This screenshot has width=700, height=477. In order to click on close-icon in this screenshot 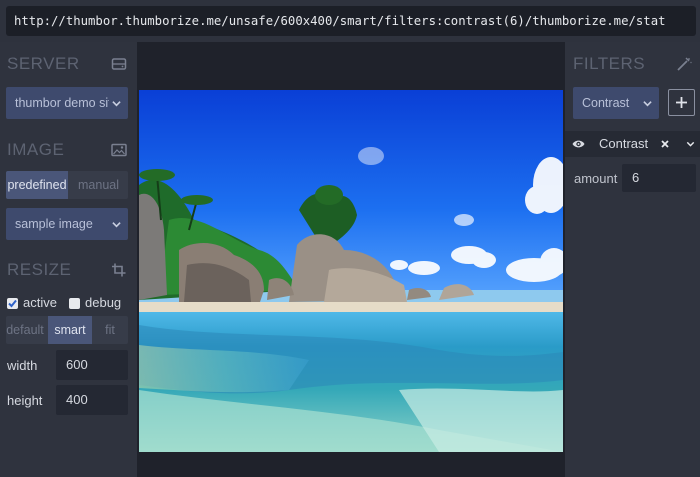, I will do `click(665, 144)`.